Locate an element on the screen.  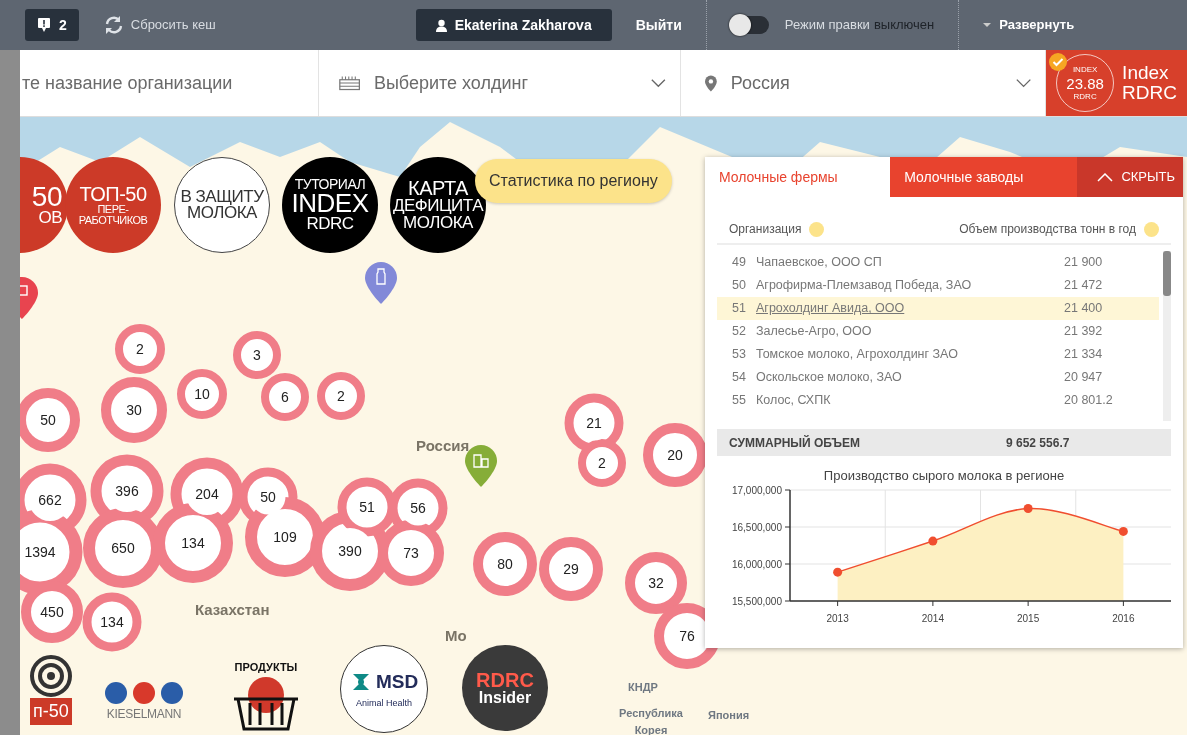
table-row: 55 Колос, СХПК 20 801.2 is located at coordinates (938, 400).